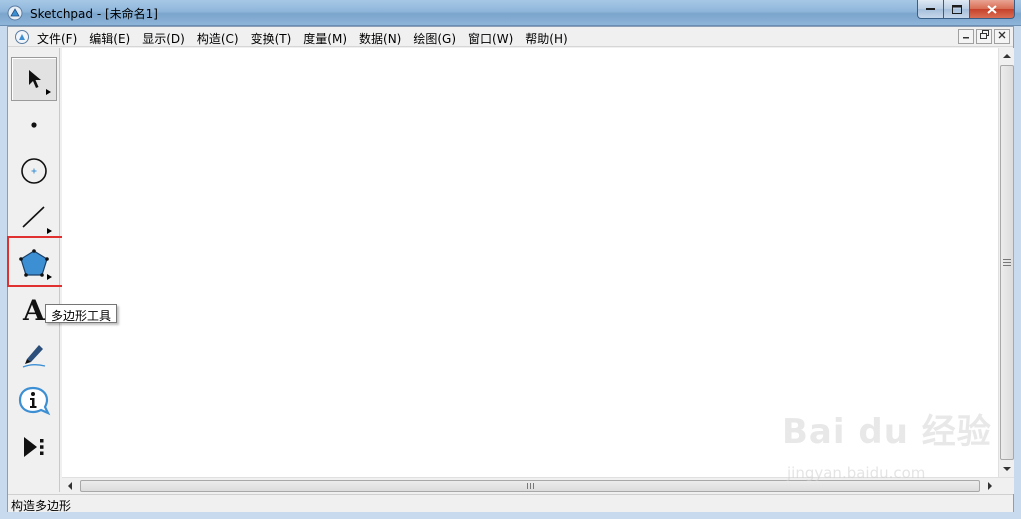 The height and width of the screenshot is (519, 1021). I want to click on compass-icon, so click(34, 171).